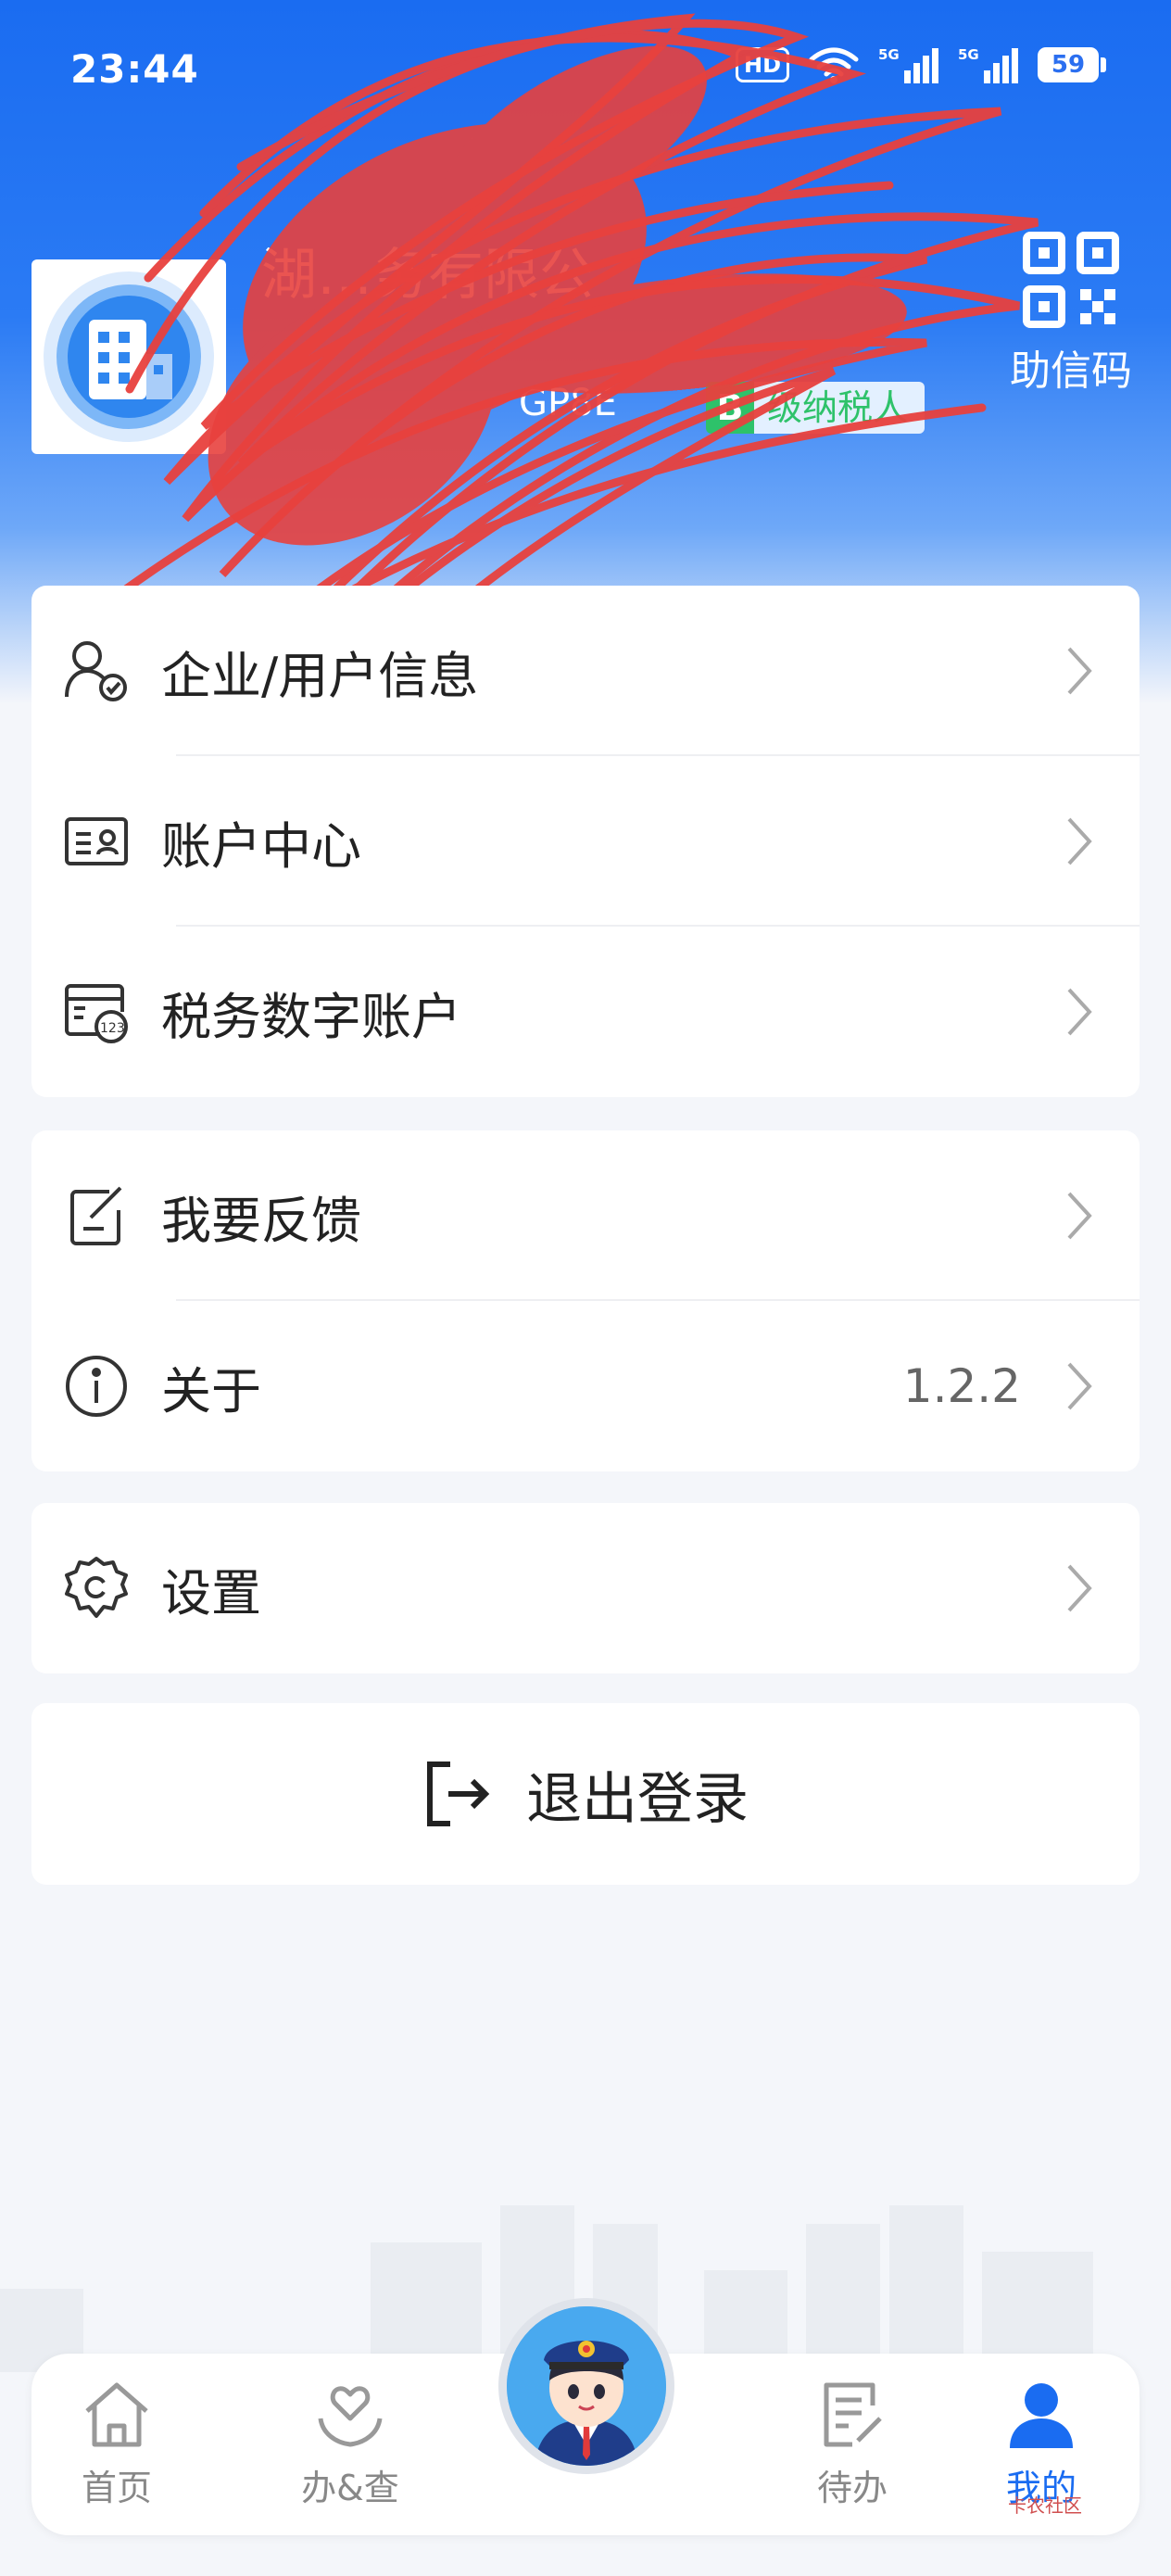  Describe the element at coordinates (97, 841) in the screenshot. I see `id-card-icon` at that location.